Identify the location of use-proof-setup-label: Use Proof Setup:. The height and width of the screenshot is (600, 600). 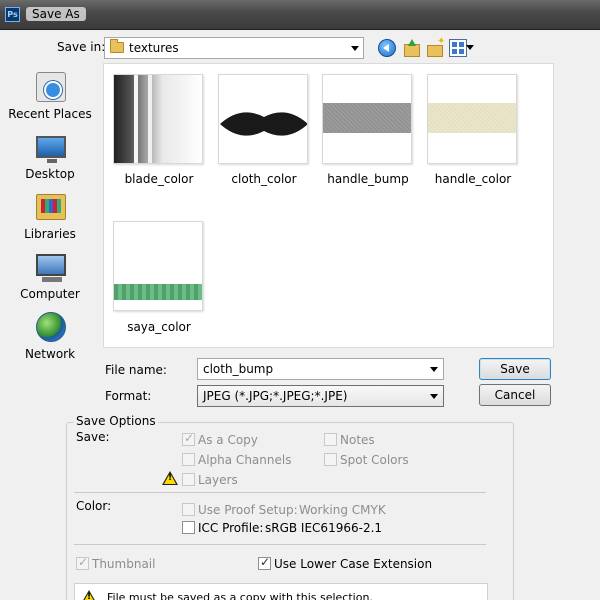
(248, 510).